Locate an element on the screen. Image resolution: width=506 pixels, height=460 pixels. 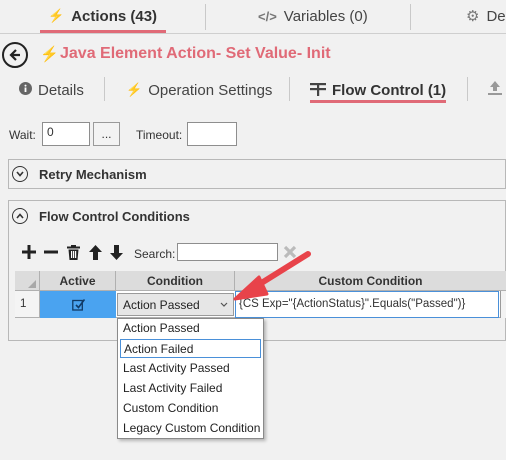
tab-operation-settings: ⚡ Operation Settings is located at coordinates (199, 90).